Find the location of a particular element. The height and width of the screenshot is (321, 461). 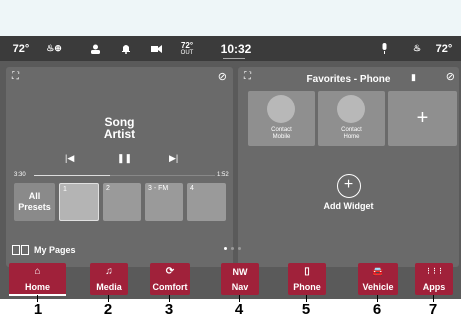

vehicle-icon: 🚘 is located at coordinates (378, 271).